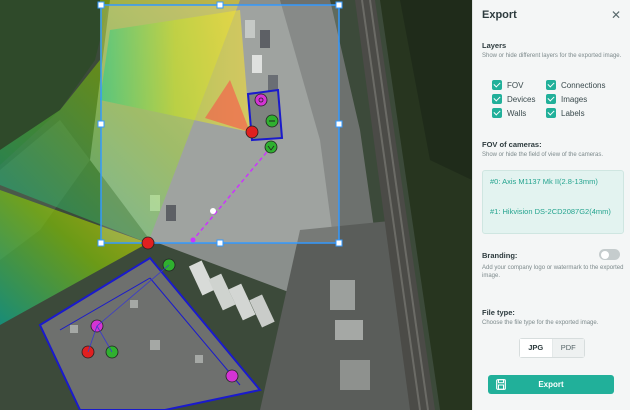 This screenshot has width=630, height=410. I want to click on layer-label: Walls, so click(517, 113).